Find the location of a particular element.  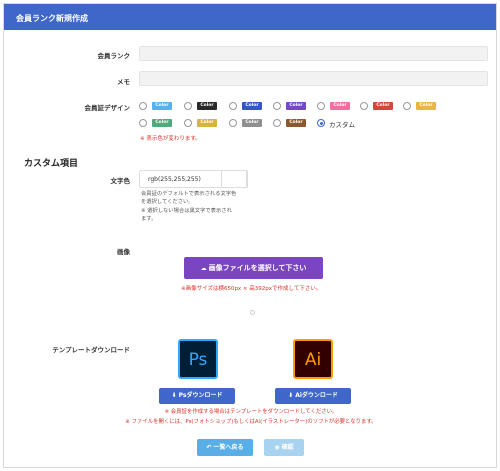

back-button-label: 一覧へ戻る is located at coordinates (228, 447).